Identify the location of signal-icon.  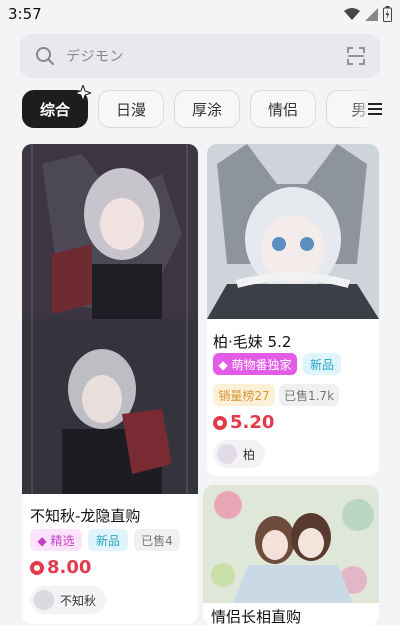
(371, 14).